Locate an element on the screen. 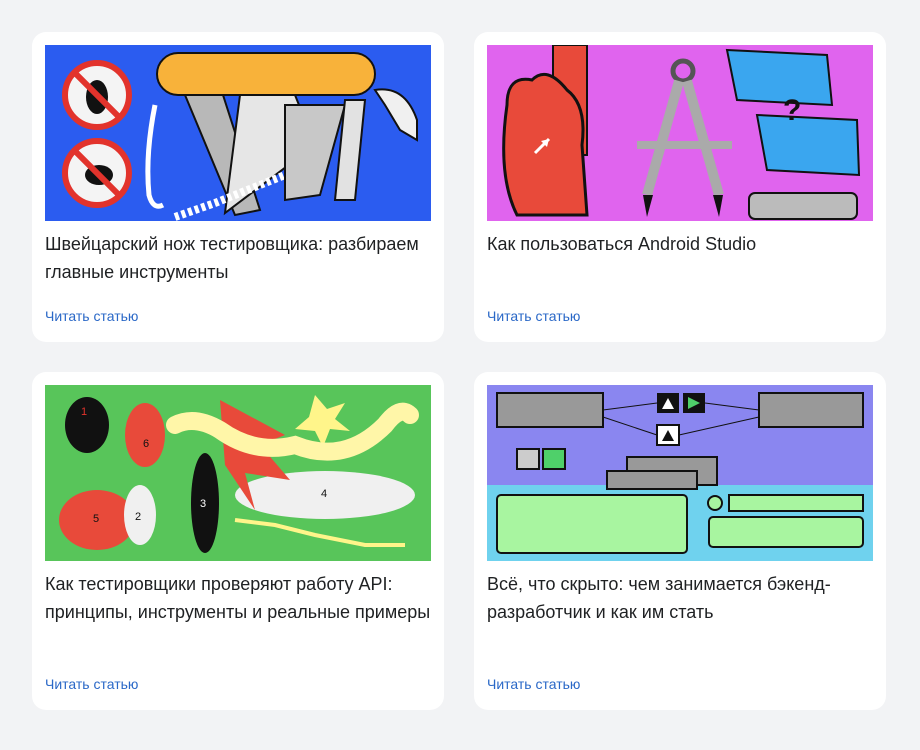  api-label-1: 1 is located at coordinates (84, 412).